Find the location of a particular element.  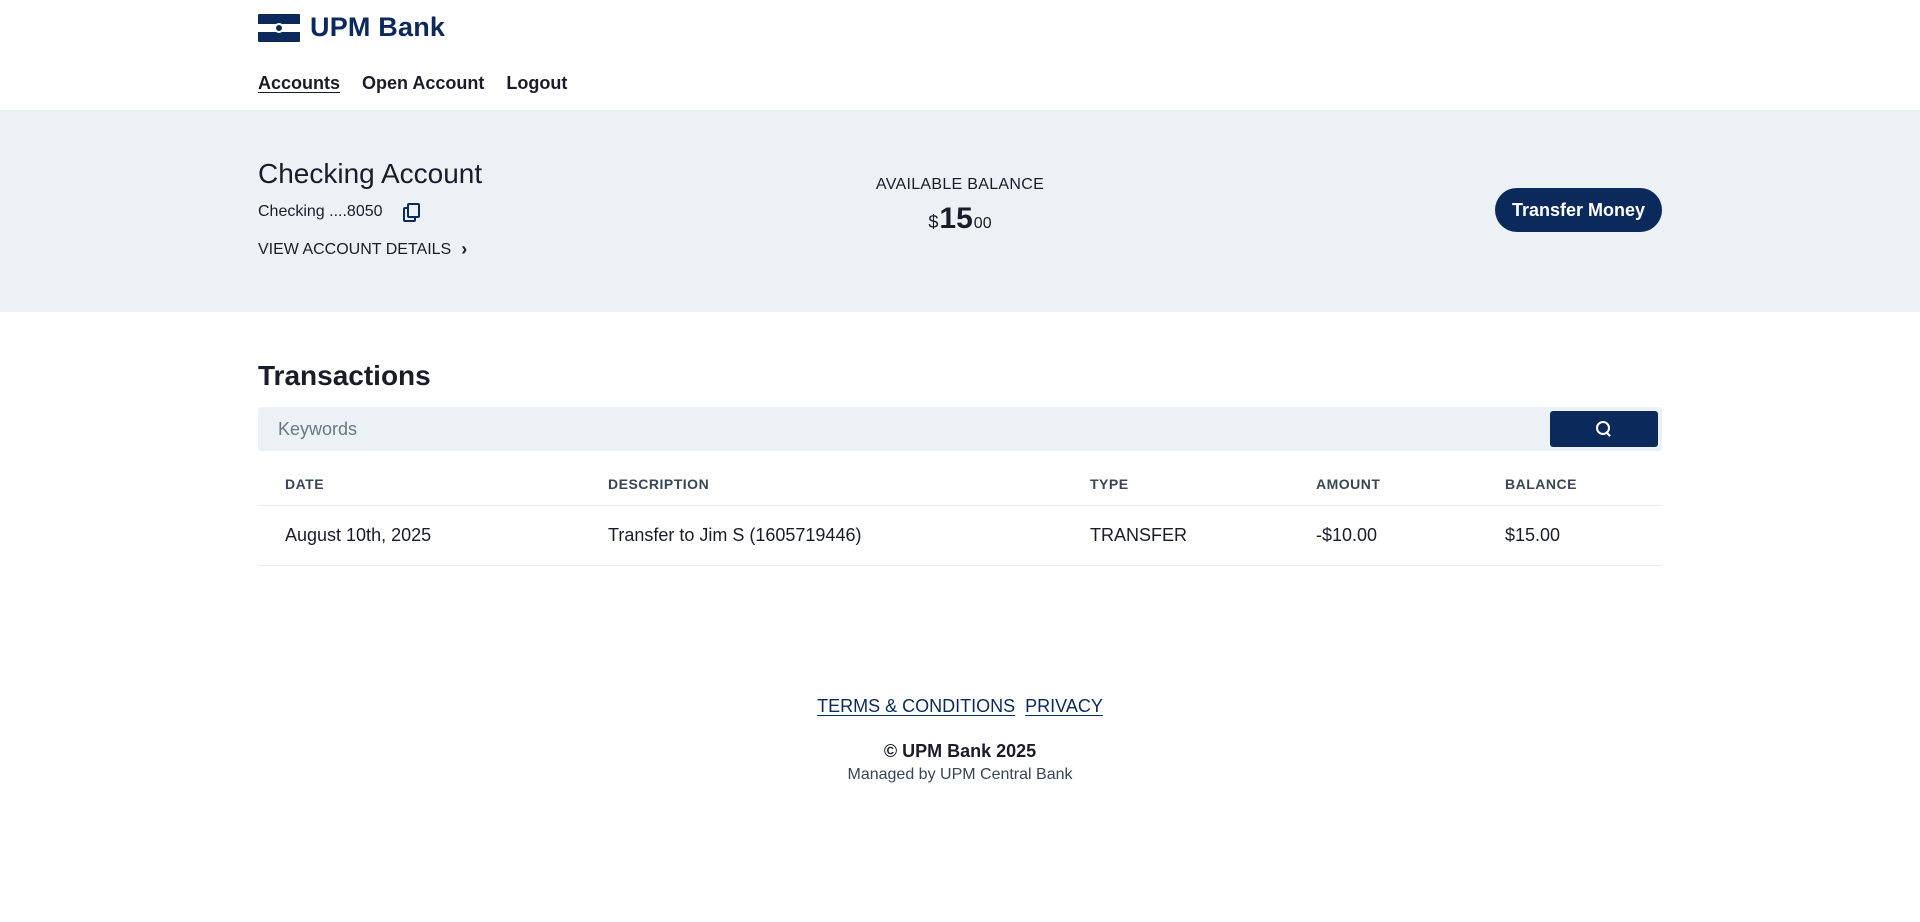

column-header-description: DESCRIPTION is located at coordinates (658, 487).